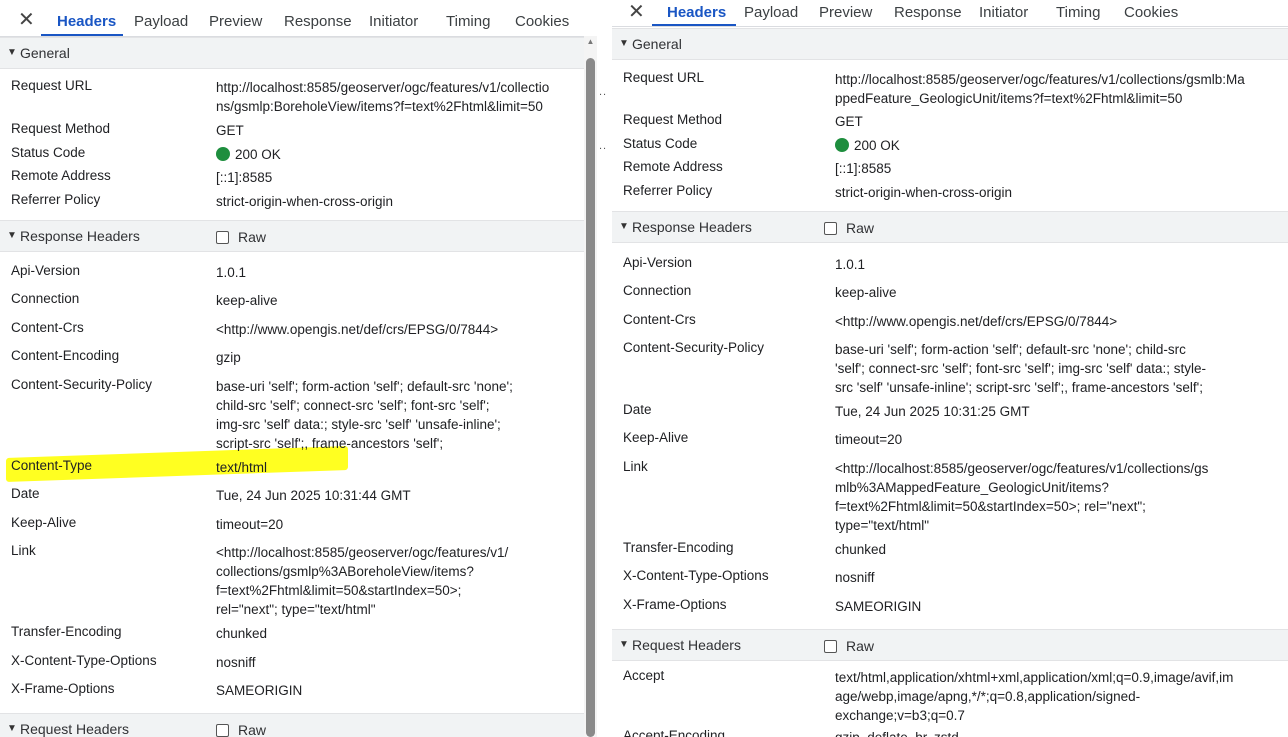 The image size is (1288, 737). I want to click on header-key: Content-Security-Policy, so click(82, 384).